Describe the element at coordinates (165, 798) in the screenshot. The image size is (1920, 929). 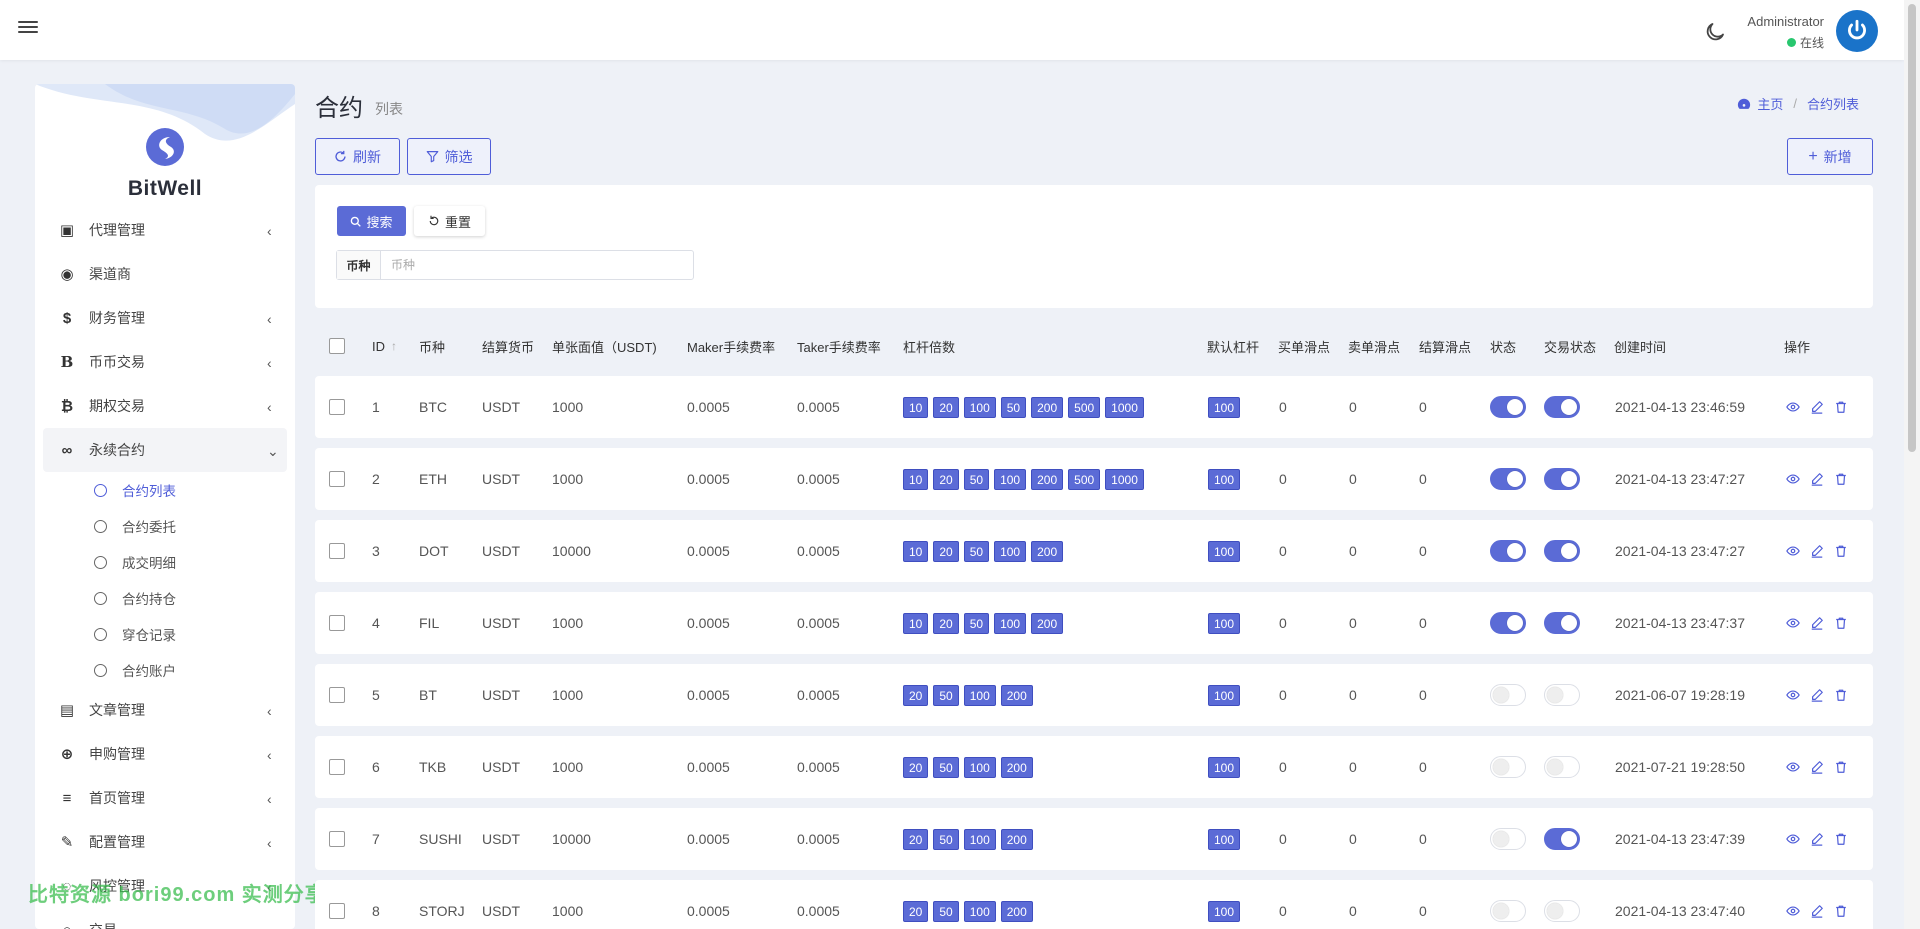
I see `sidebar-item-homepage: ≡ 首页管理 ‹` at that location.